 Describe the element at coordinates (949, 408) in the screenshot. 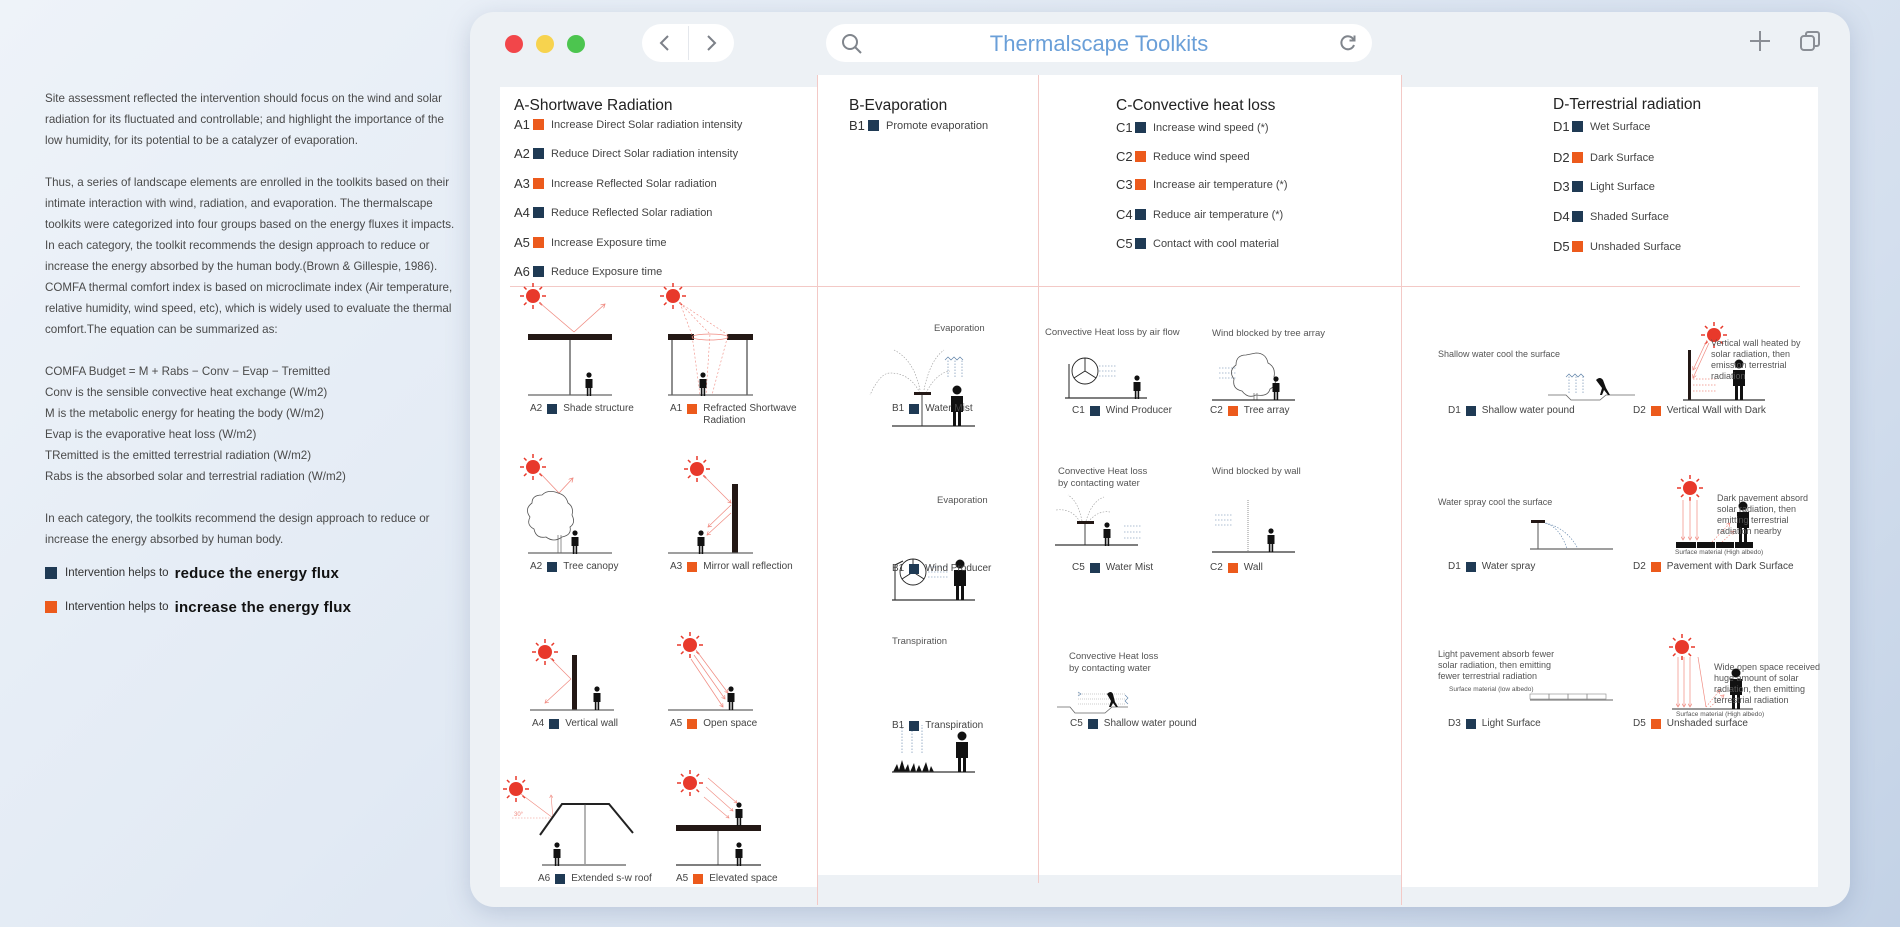

I see `caption-label: Water Mist` at that location.